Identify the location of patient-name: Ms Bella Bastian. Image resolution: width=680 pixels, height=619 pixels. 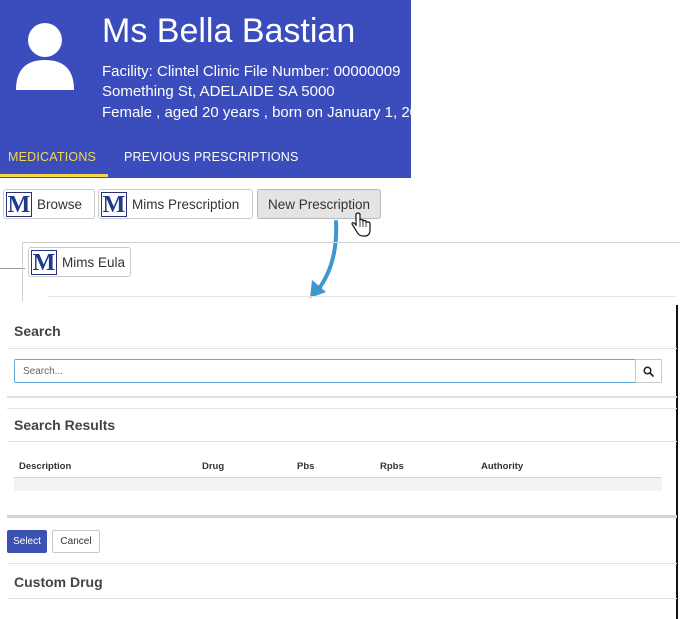
(229, 31).